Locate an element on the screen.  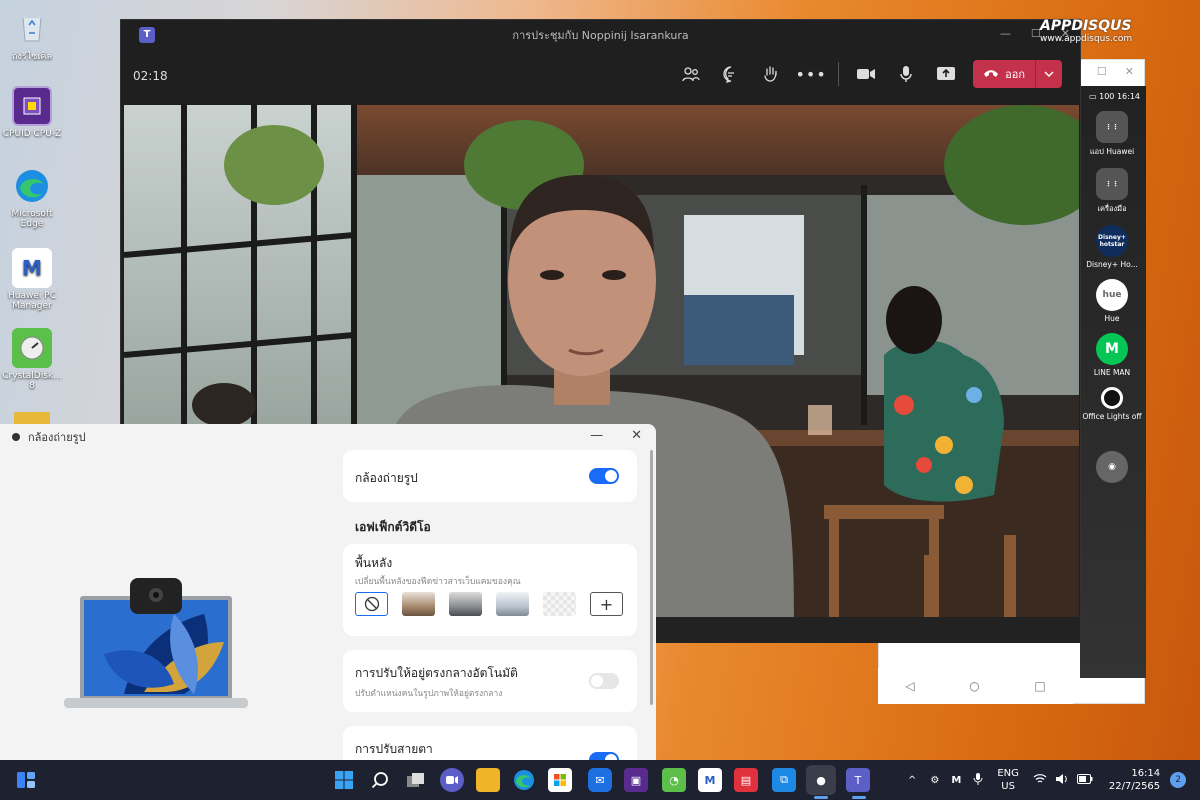
desktop-icon-crystaldisk: CrystalDisk... 8 is located at coordinates (32, 359).